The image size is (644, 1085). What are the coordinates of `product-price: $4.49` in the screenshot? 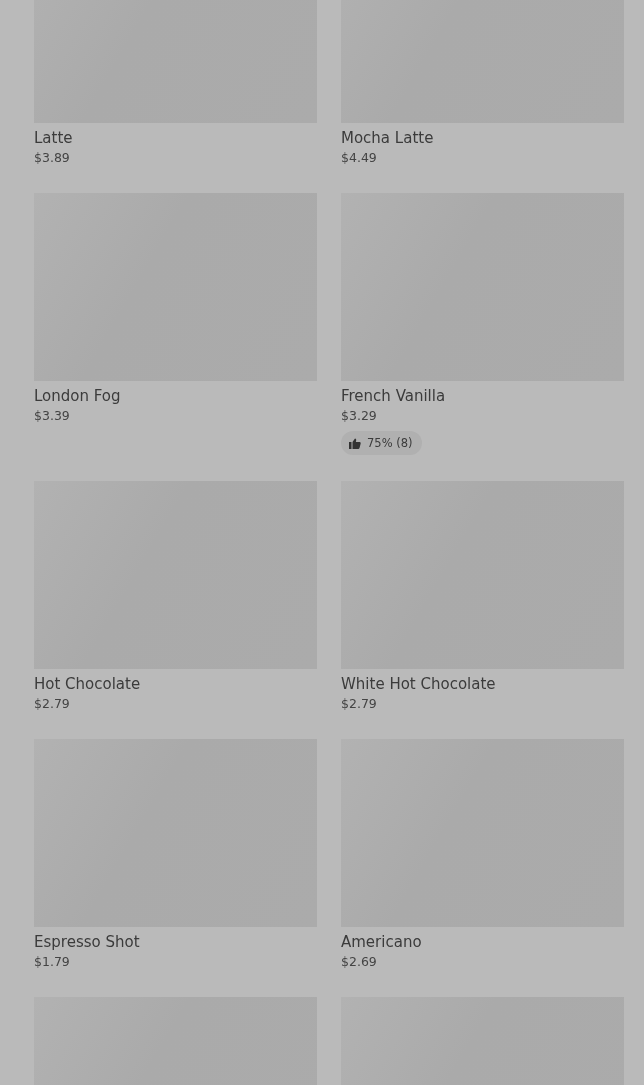 It's located at (359, 158).